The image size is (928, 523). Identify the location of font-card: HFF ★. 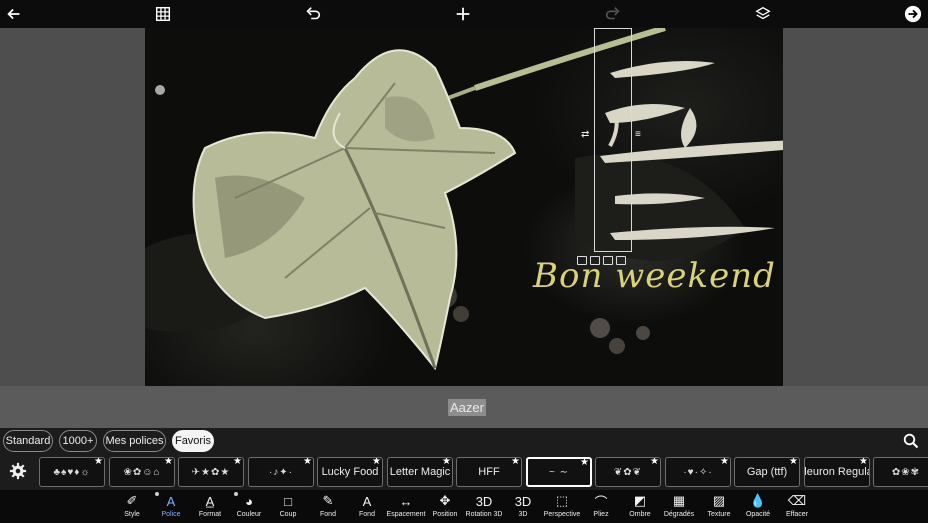
(489, 472).